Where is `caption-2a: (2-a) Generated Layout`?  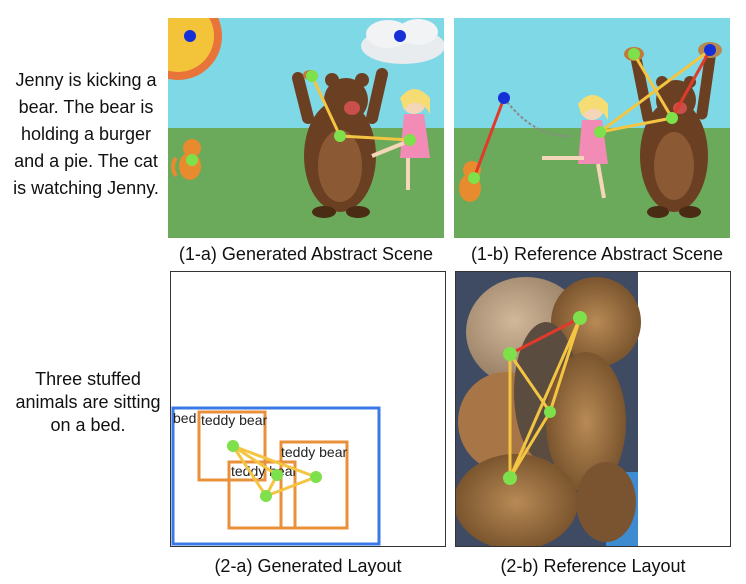
caption-2a: (2-a) Generated Layout is located at coordinates (308, 566).